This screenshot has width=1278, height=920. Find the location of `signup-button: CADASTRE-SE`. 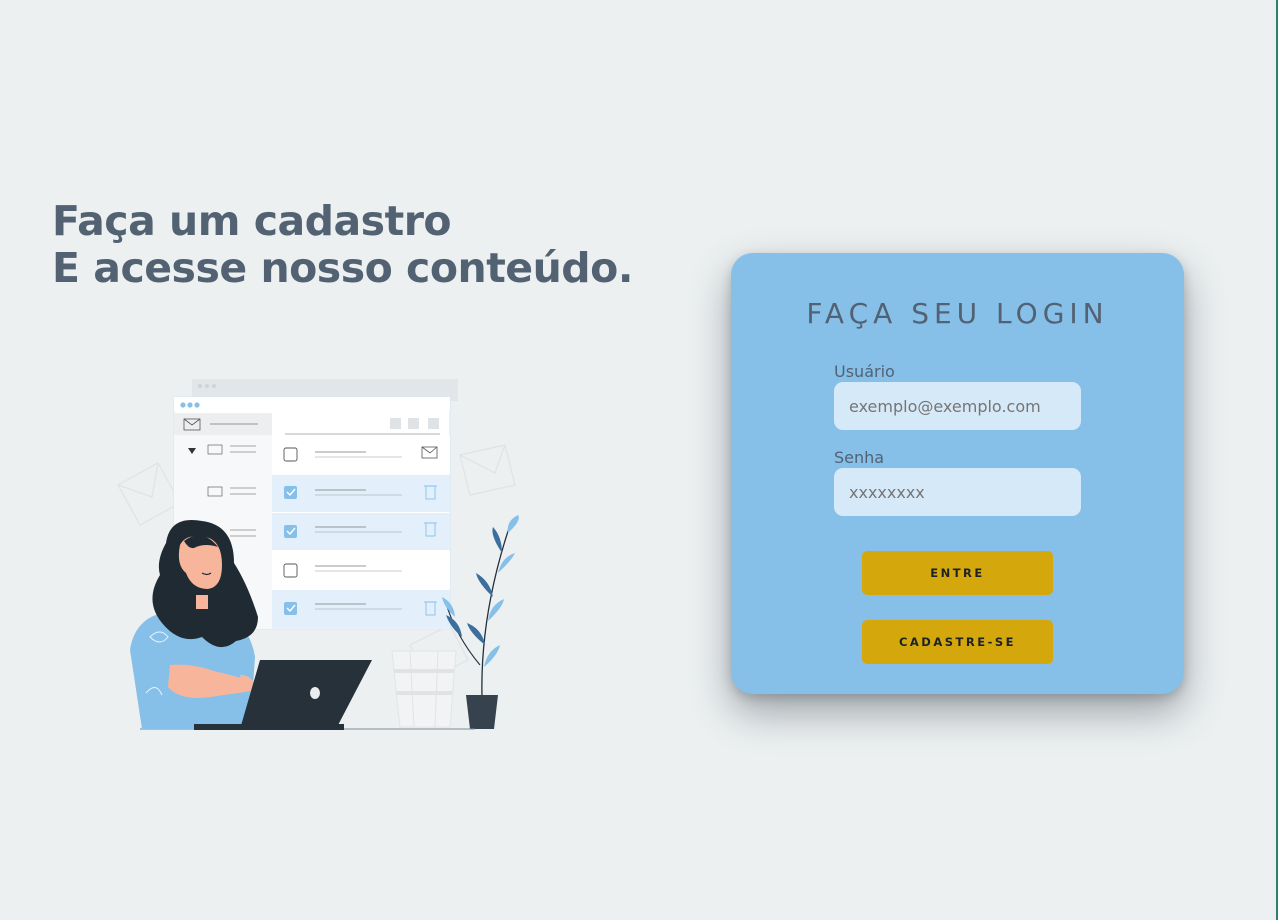

signup-button: CADASTRE-SE is located at coordinates (957, 642).